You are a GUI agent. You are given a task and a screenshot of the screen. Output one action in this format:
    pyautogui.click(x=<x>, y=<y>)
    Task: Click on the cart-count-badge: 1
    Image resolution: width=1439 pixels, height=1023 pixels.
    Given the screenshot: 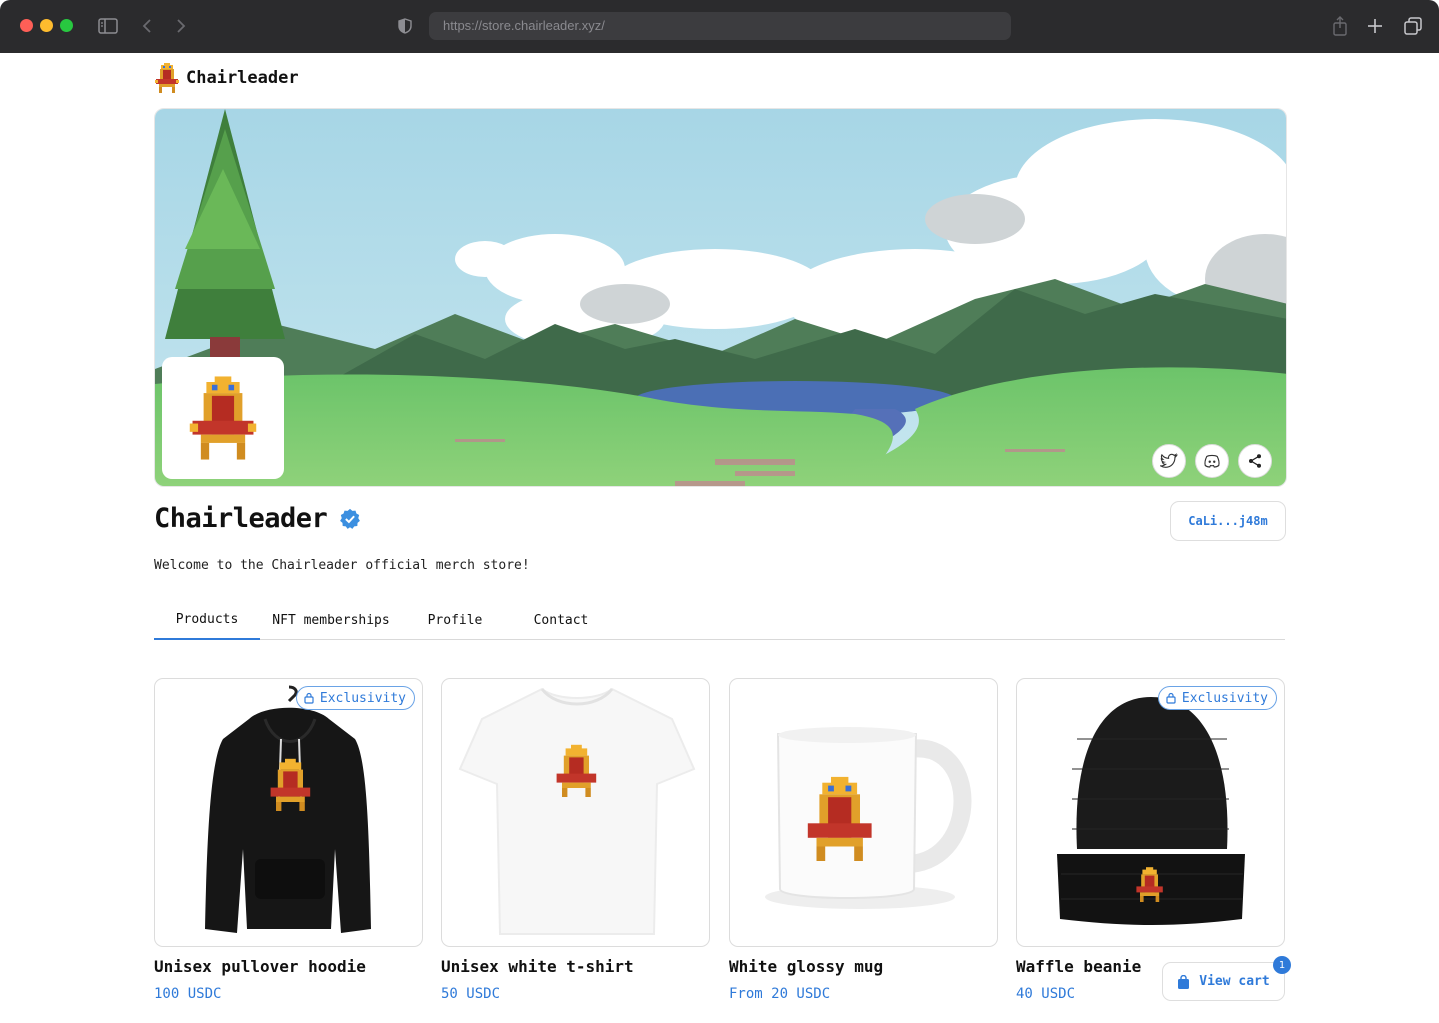 What is the action you would take?
    pyautogui.click(x=1282, y=965)
    